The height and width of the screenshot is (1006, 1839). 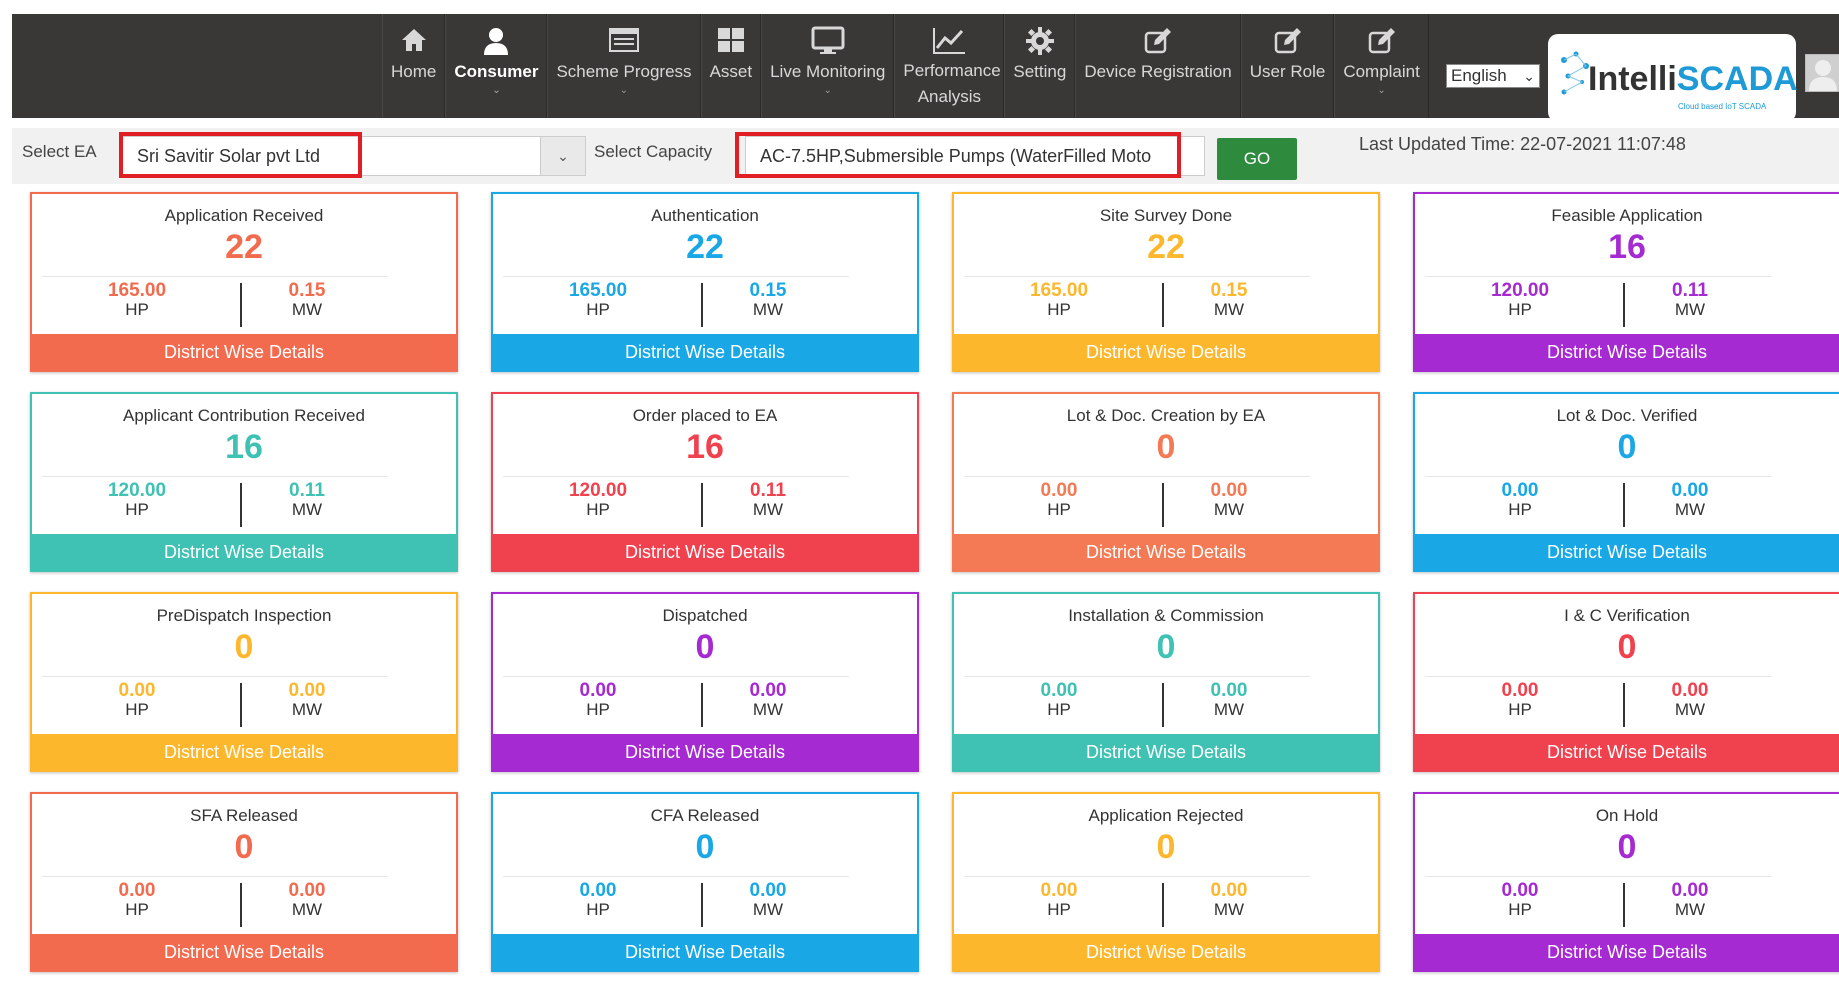 What do you see at coordinates (1693, 79) in the screenshot?
I see `logo-wordmark: IntelliSCADA` at bounding box center [1693, 79].